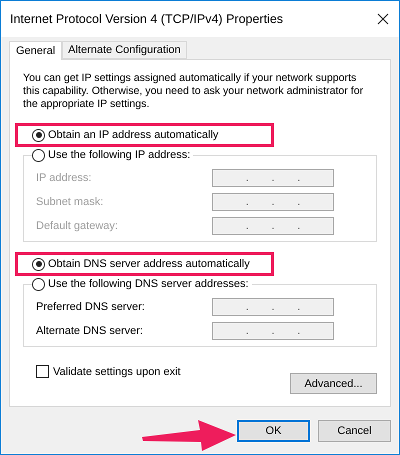  I want to click on window-title: Internet Protocol Version 4 (TCP/IPv4) Properties, so click(147, 19).